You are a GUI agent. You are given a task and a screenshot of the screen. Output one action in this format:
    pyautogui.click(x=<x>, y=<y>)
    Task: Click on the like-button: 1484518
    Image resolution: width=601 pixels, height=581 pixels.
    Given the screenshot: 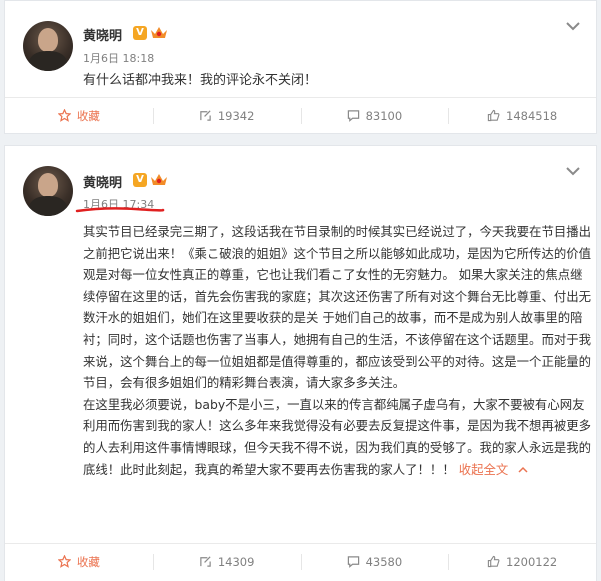 What is the action you would take?
    pyautogui.click(x=522, y=115)
    